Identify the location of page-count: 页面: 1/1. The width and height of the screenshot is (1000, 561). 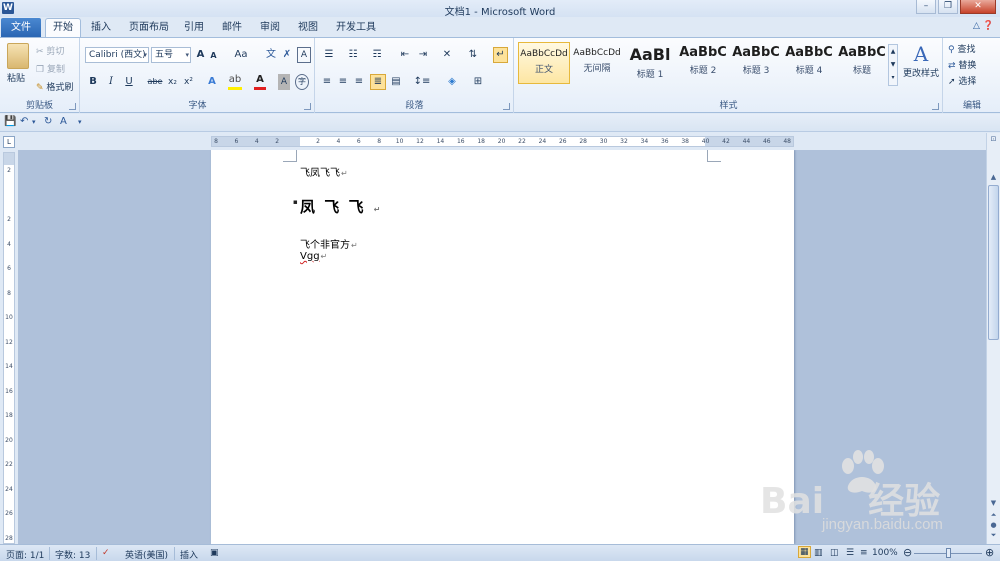
(25, 554).